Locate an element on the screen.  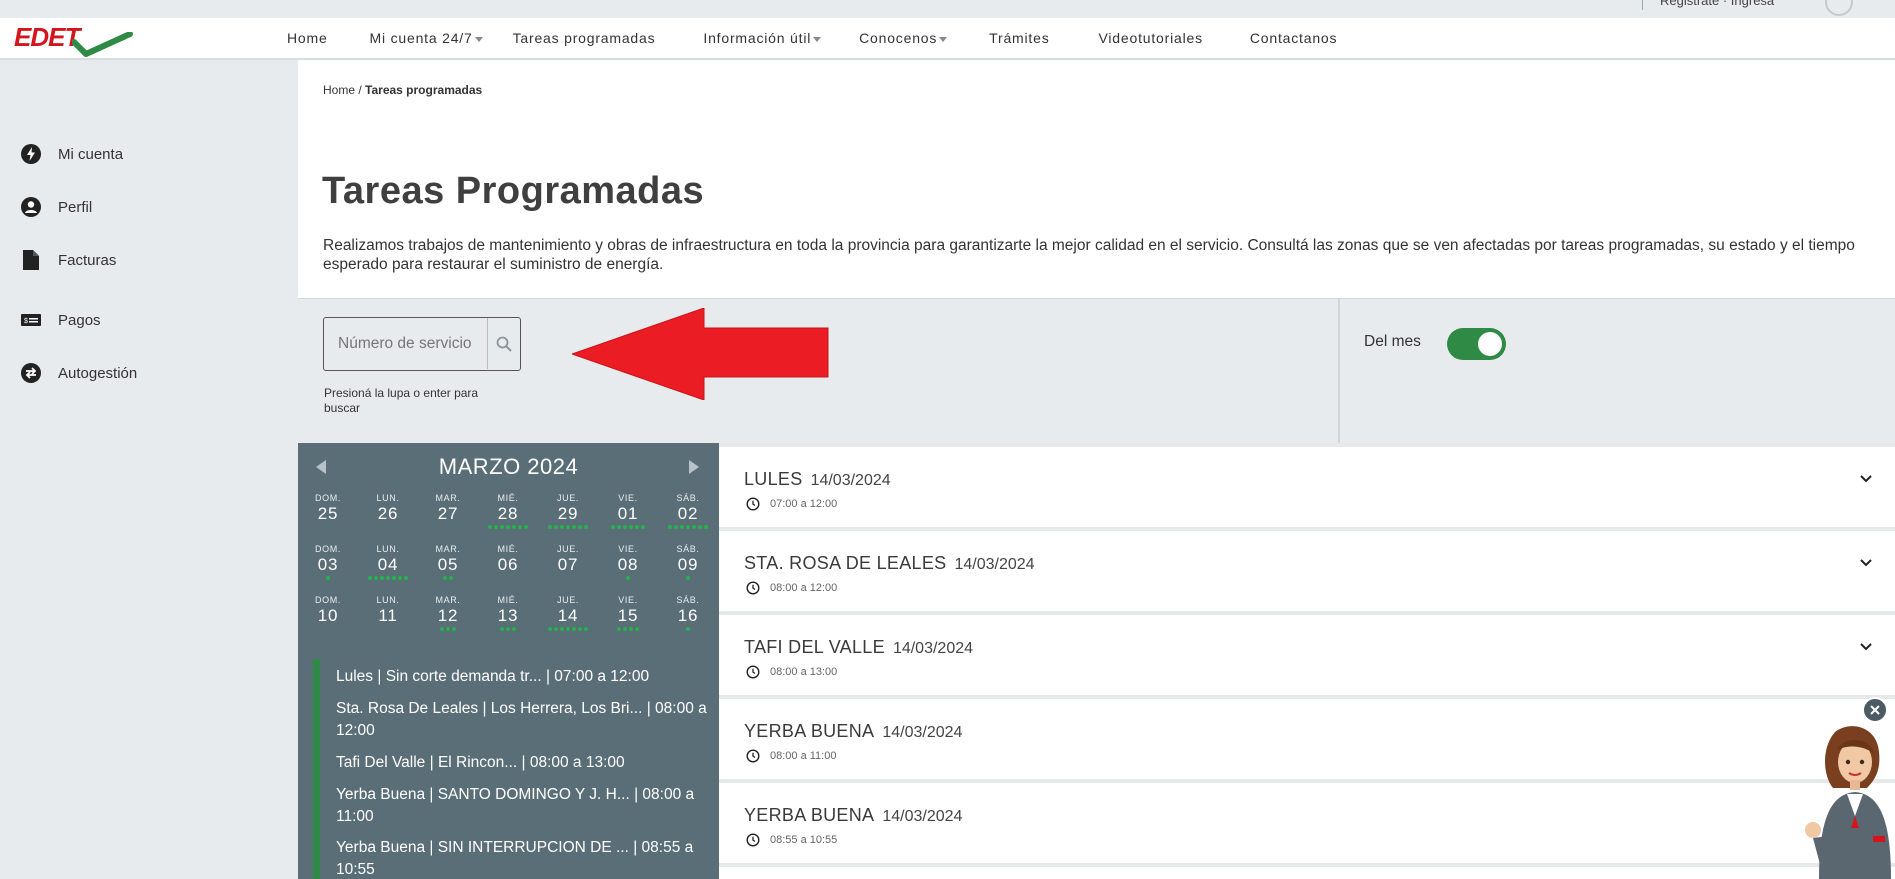
avatar is located at coordinates (1839, 8).